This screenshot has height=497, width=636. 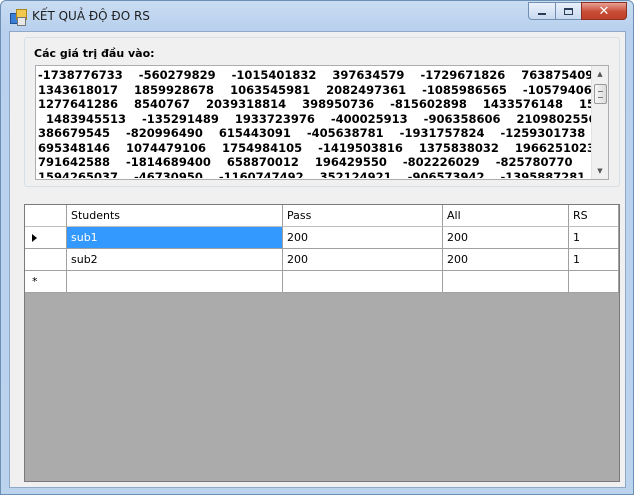 I want to click on scroll-down-icon: ▼, so click(x=600, y=171).